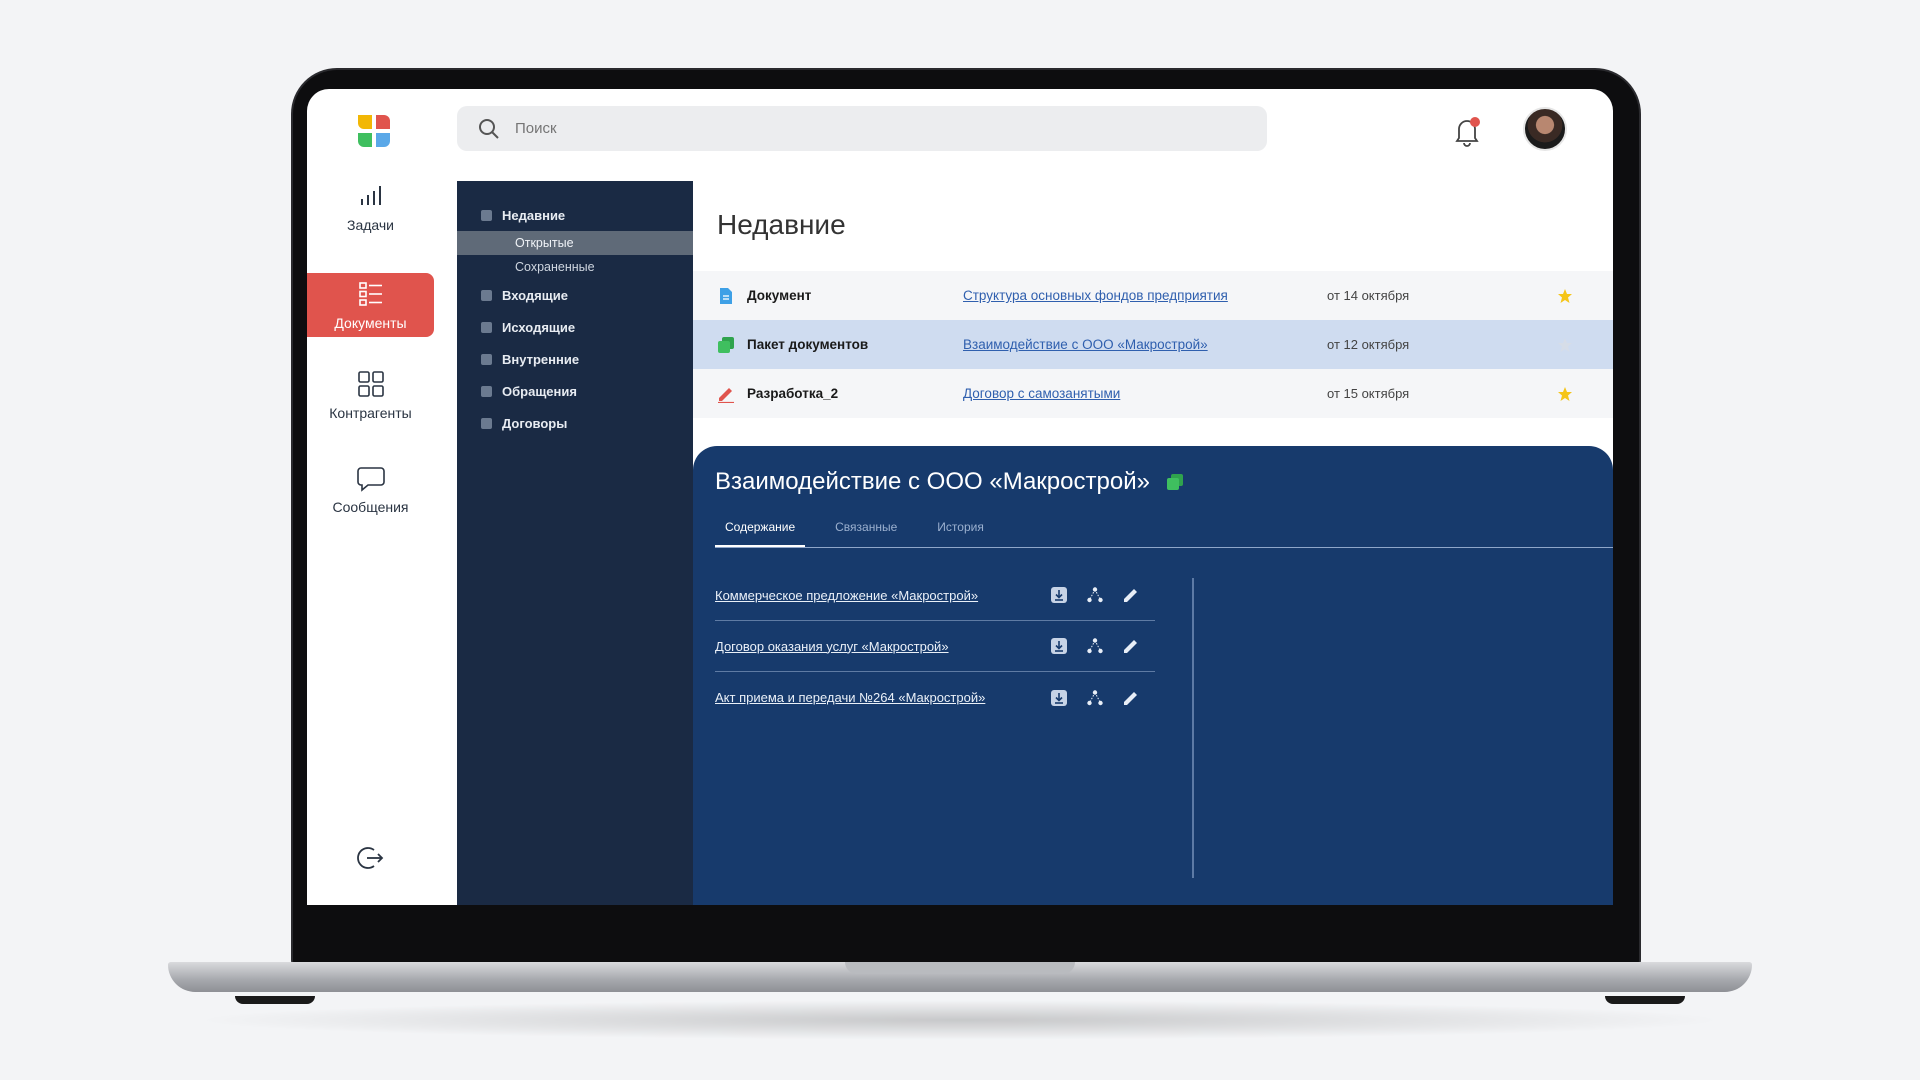 This screenshot has width=1920, height=1080. I want to click on file-link: Коммерческое предложение «Макрострой», so click(846, 595).